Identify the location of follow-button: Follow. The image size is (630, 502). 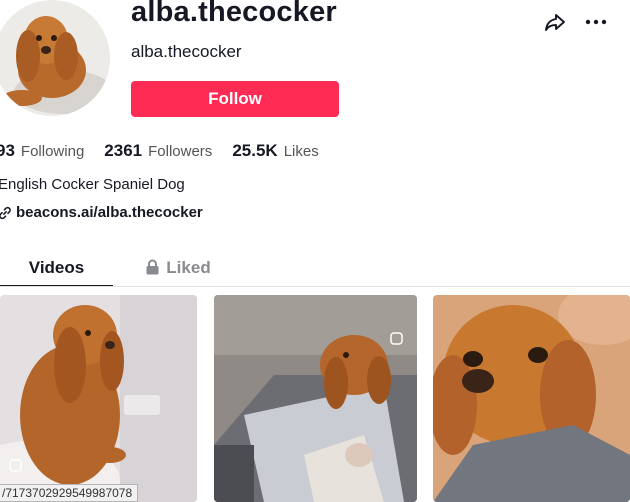
(235, 99).